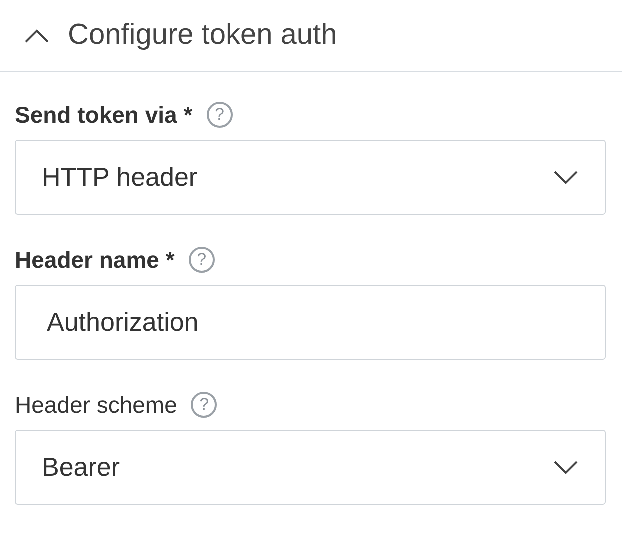 This screenshot has width=622, height=542. I want to click on section-title: Configure token auth, so click(203, 36).